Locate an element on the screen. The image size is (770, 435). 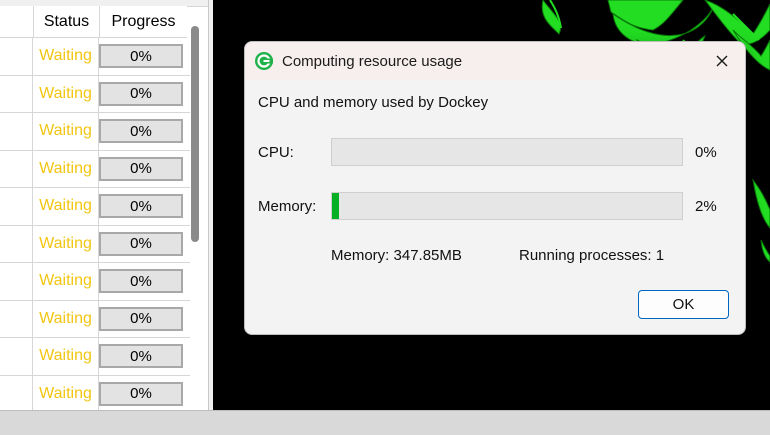
ok-button: OK is located at coordinates (683, 304).